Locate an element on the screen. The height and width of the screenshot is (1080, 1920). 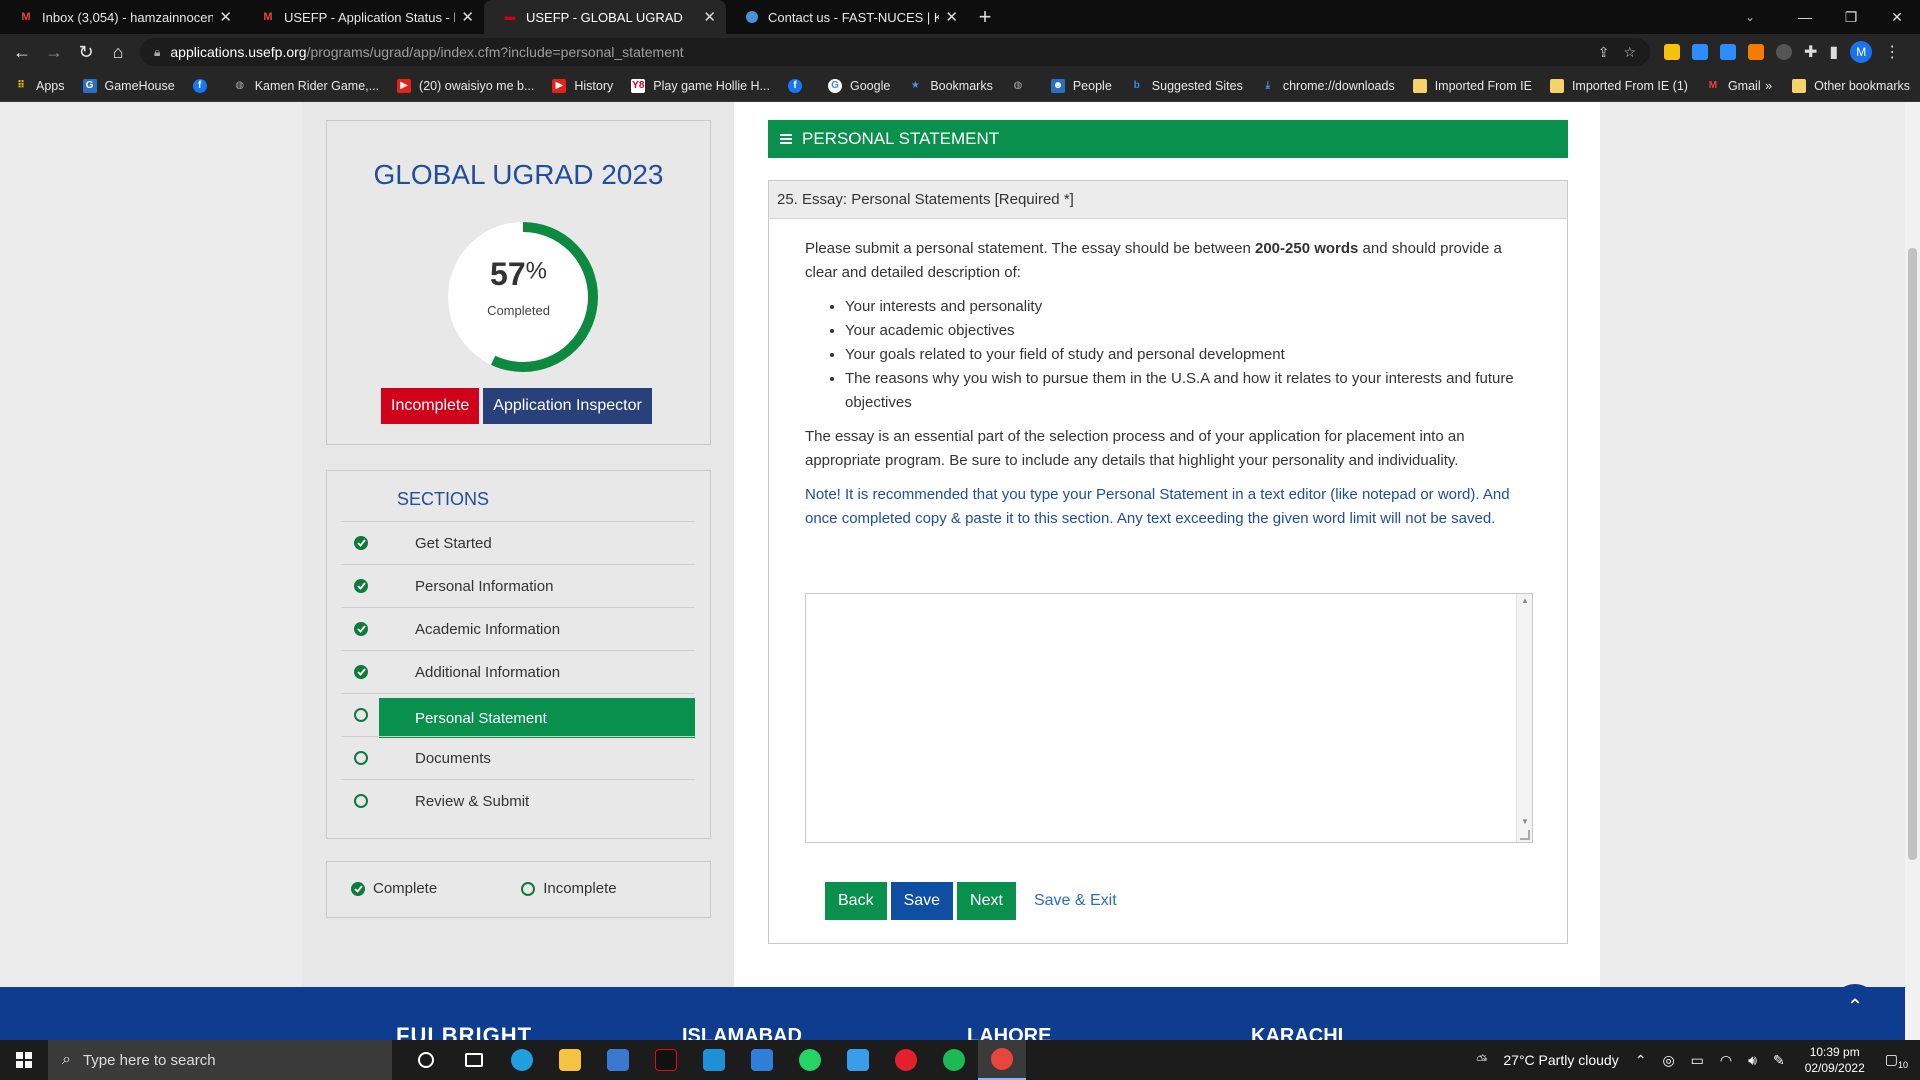
save-exit-link: Save & Exit is located at coordinates (1075, 901).